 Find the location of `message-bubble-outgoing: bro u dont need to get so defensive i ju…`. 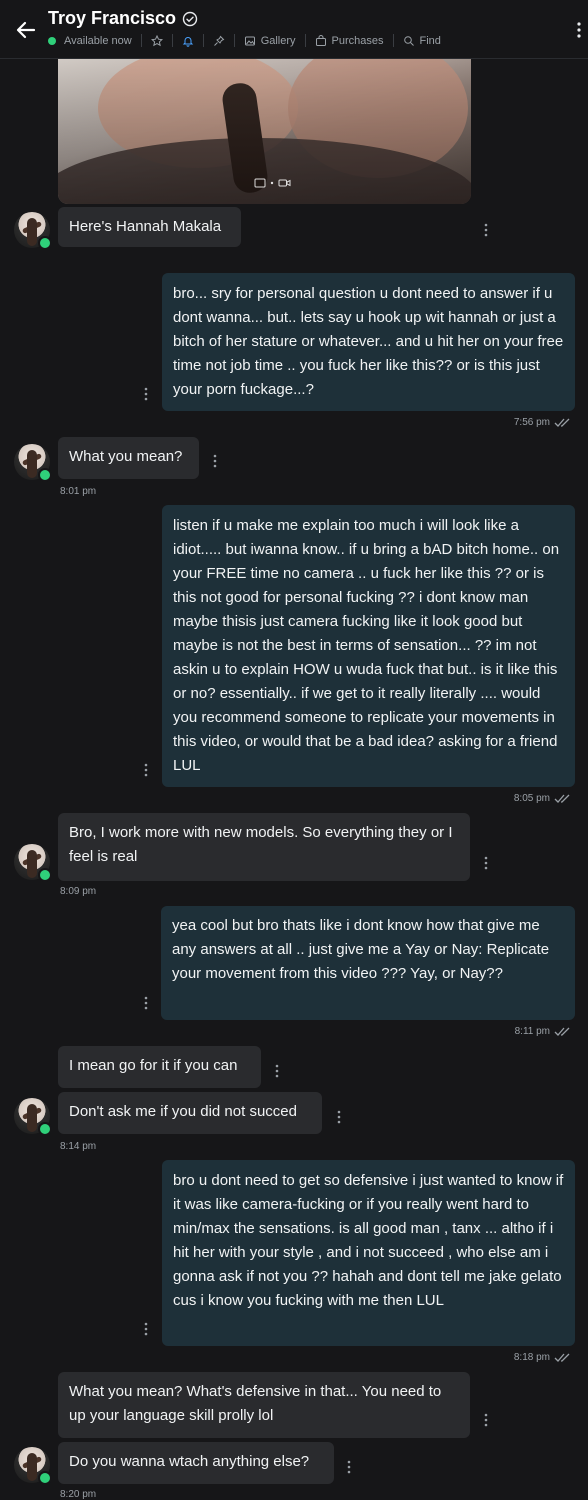

message-bubble-outgoing: bro u dont need to get so defensive i ju… is located at coordinates (368, 1253).